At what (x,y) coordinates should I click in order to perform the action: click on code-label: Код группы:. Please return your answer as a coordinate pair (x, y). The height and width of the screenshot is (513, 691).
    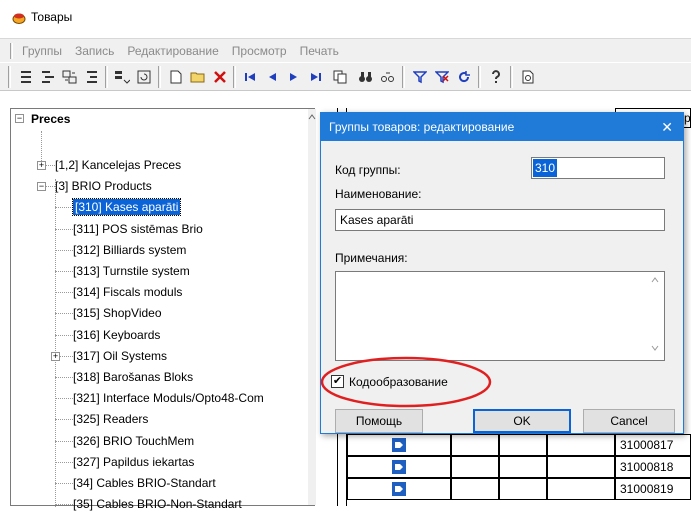
    Looking at the image, I should click on (368, 170).